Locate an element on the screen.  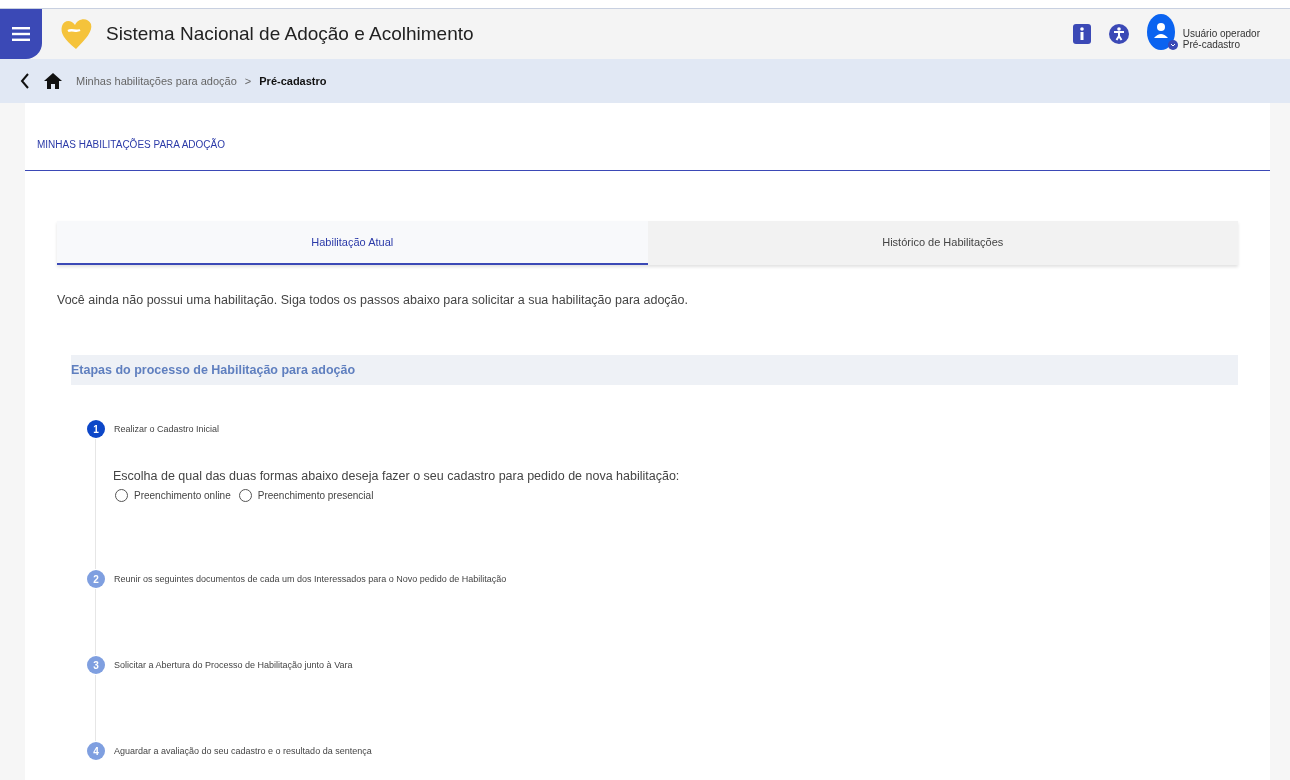
menu-icon is located at coordinates (21, 34).